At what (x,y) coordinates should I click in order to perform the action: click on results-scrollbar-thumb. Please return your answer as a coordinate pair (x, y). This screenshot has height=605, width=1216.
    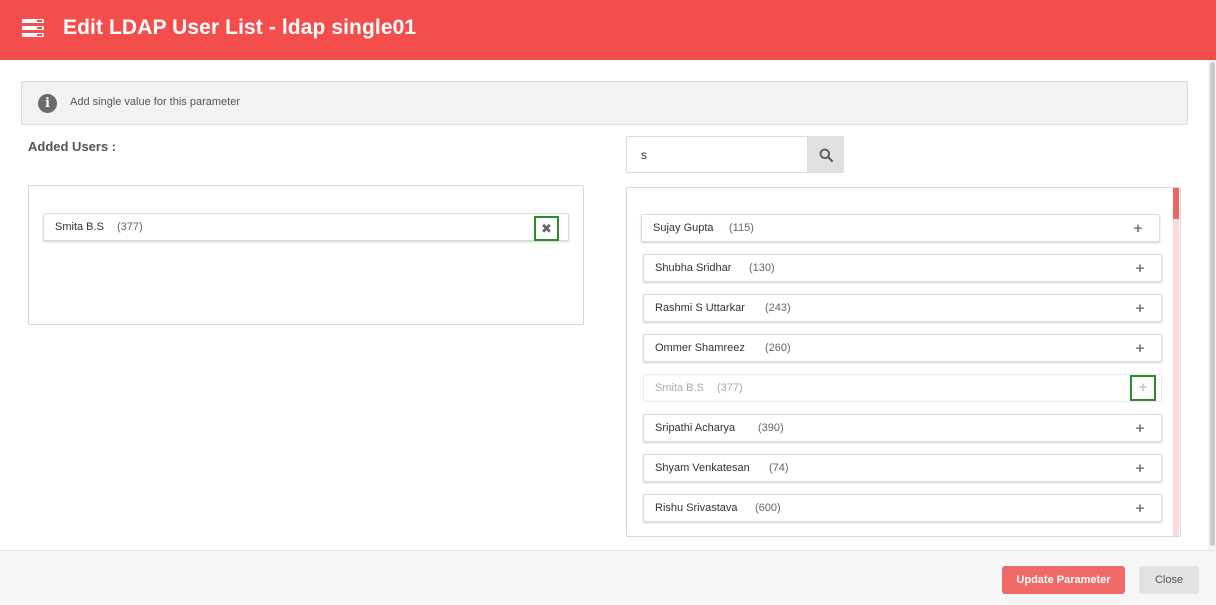
    Looking at the image, I should click on (1176, 203).